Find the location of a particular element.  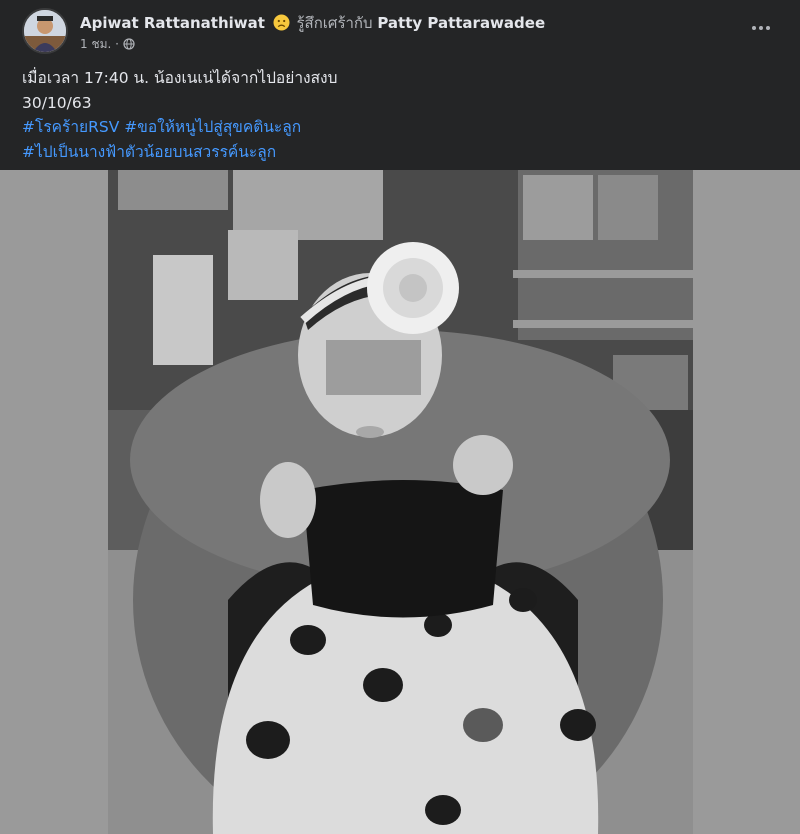

author-name: Apiwat Rattanathiwat is located at coordinates (172, 23).